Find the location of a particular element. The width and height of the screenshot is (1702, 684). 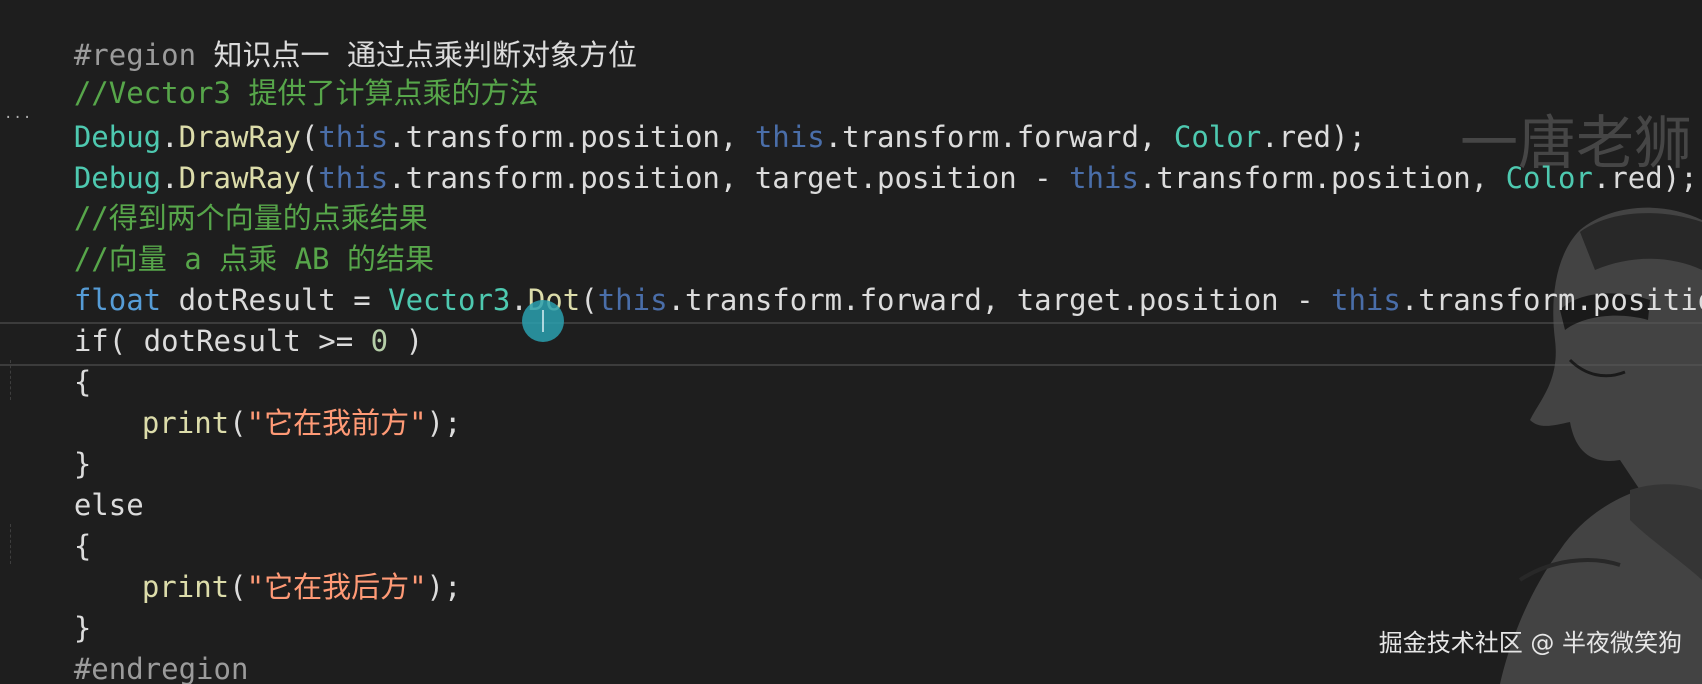

code-text: .transform.position); is located at coordinates (1551, 300).